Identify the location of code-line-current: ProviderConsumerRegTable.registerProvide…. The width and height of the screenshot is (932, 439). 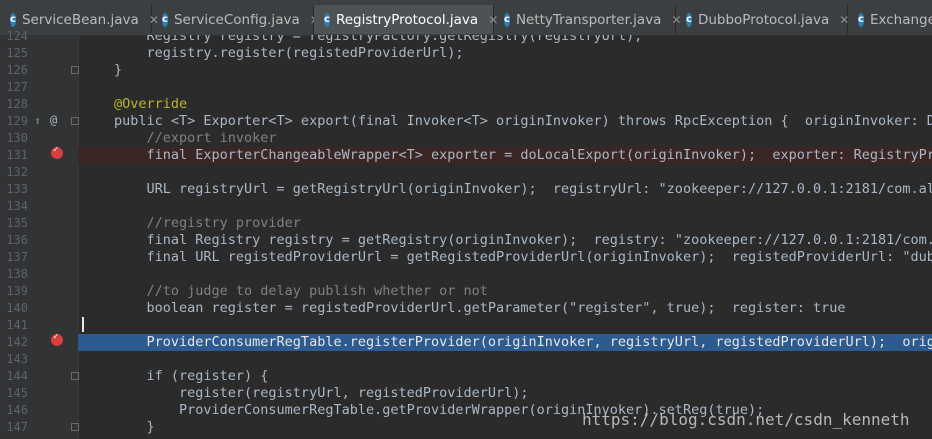
(505, 342).